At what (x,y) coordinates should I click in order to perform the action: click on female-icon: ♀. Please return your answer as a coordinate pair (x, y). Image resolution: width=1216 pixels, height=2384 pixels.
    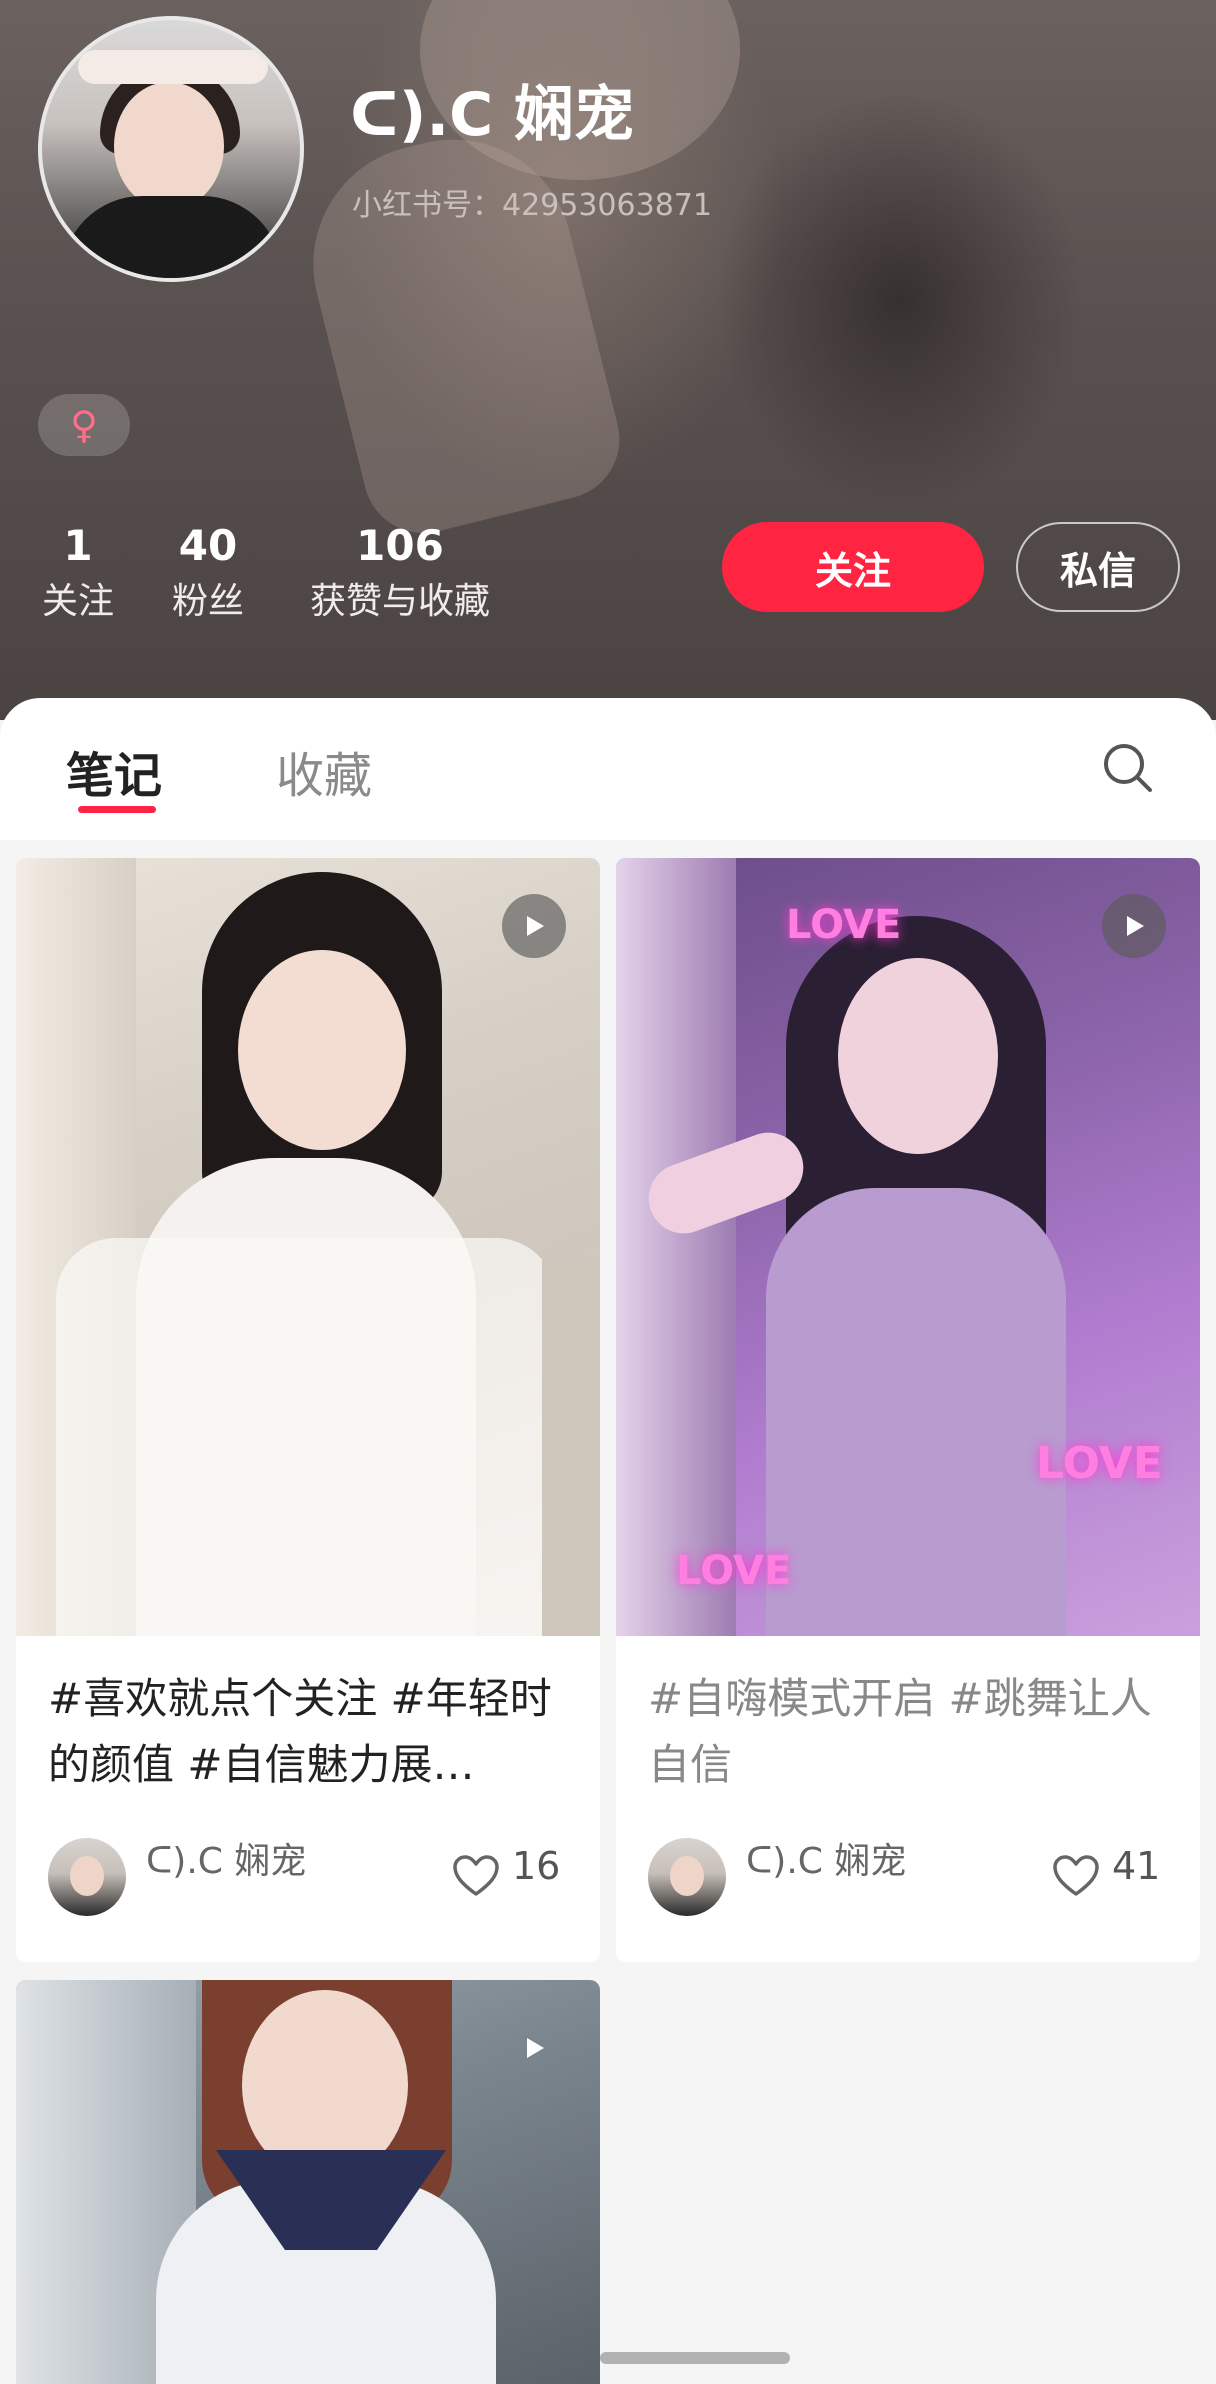
    Looking at the image, I should click on (84, 425).